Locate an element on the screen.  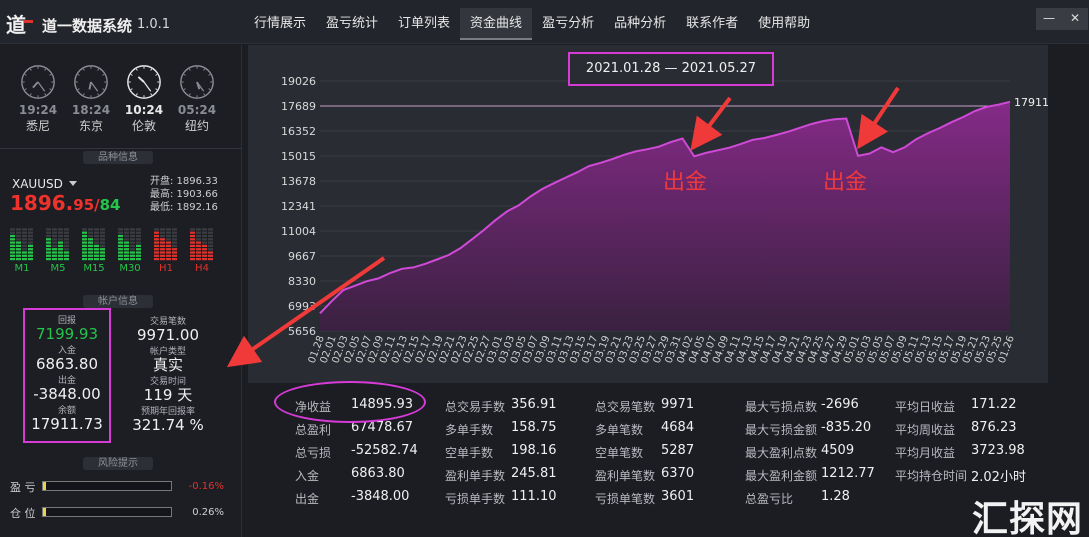
stat-value: -835.20 is located at coordinates (846, 427).